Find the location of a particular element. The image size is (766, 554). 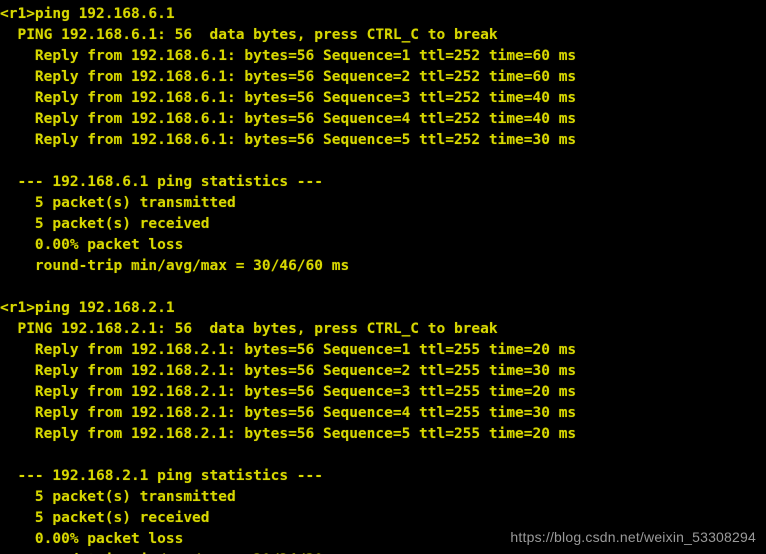

statistics-line: 0.00% packet loss is located at coordinates (92, 245).